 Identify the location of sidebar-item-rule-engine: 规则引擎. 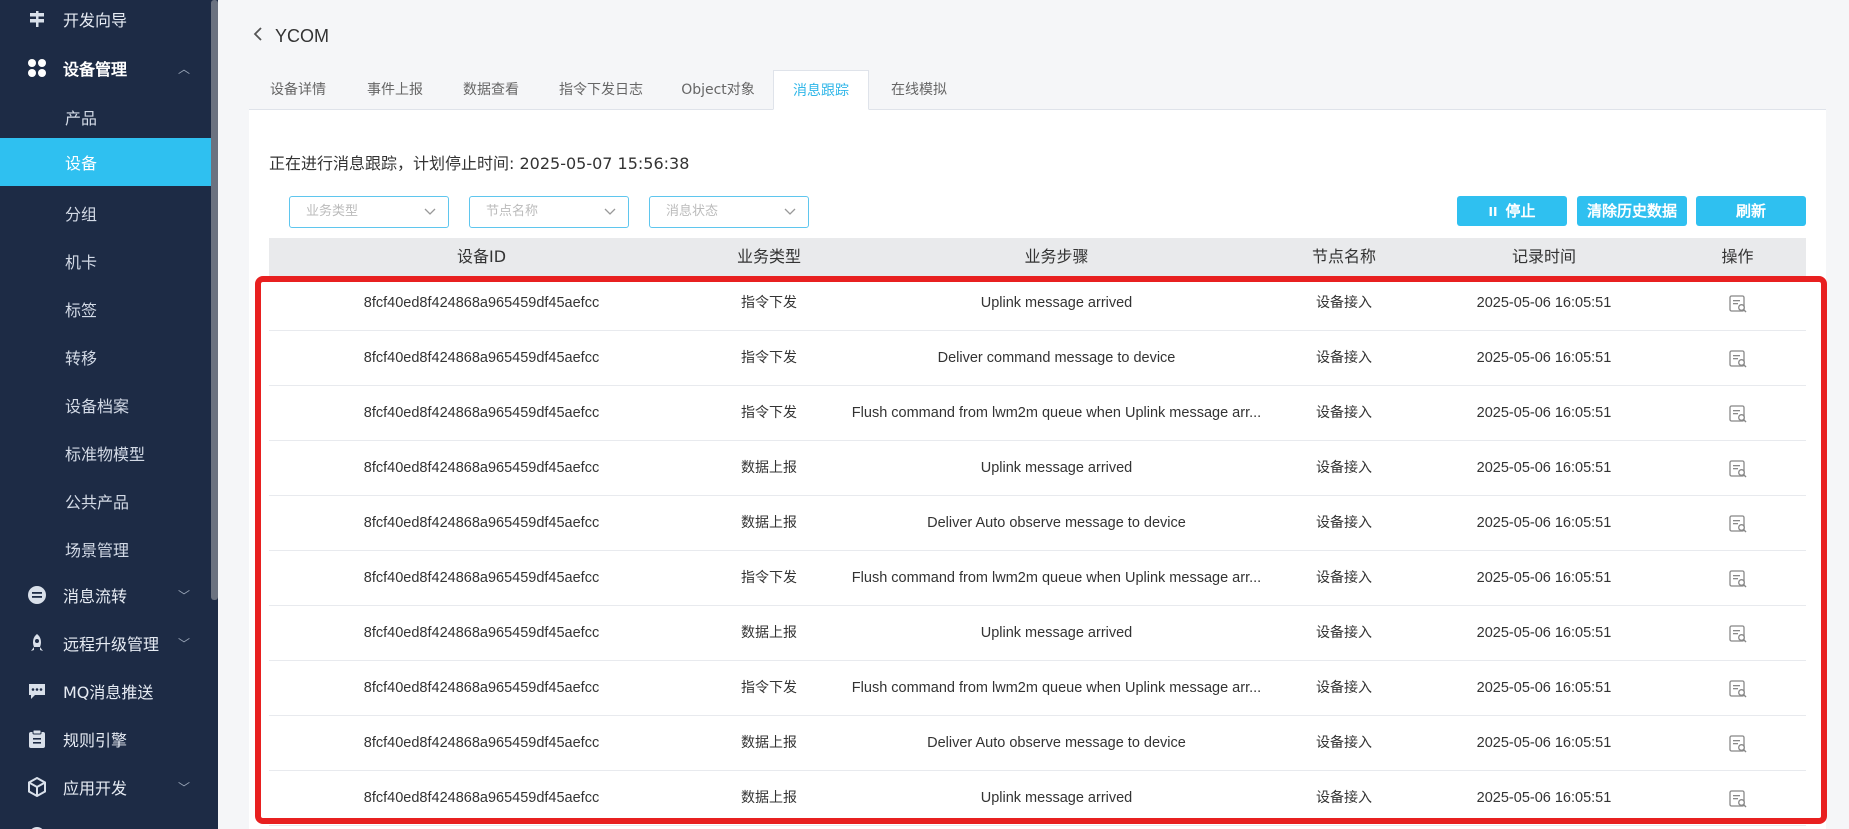
(105, 739).